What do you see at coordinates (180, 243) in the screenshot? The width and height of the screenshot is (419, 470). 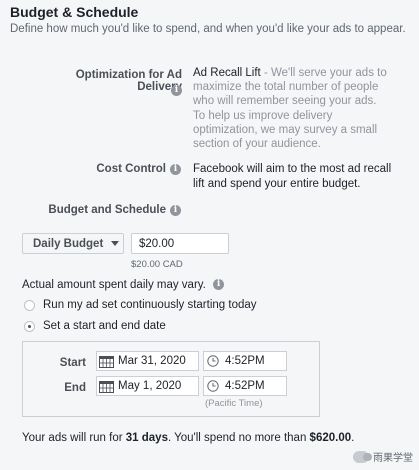 I see `budget-amount-input: $20.00` at bounding box center [180, 243].